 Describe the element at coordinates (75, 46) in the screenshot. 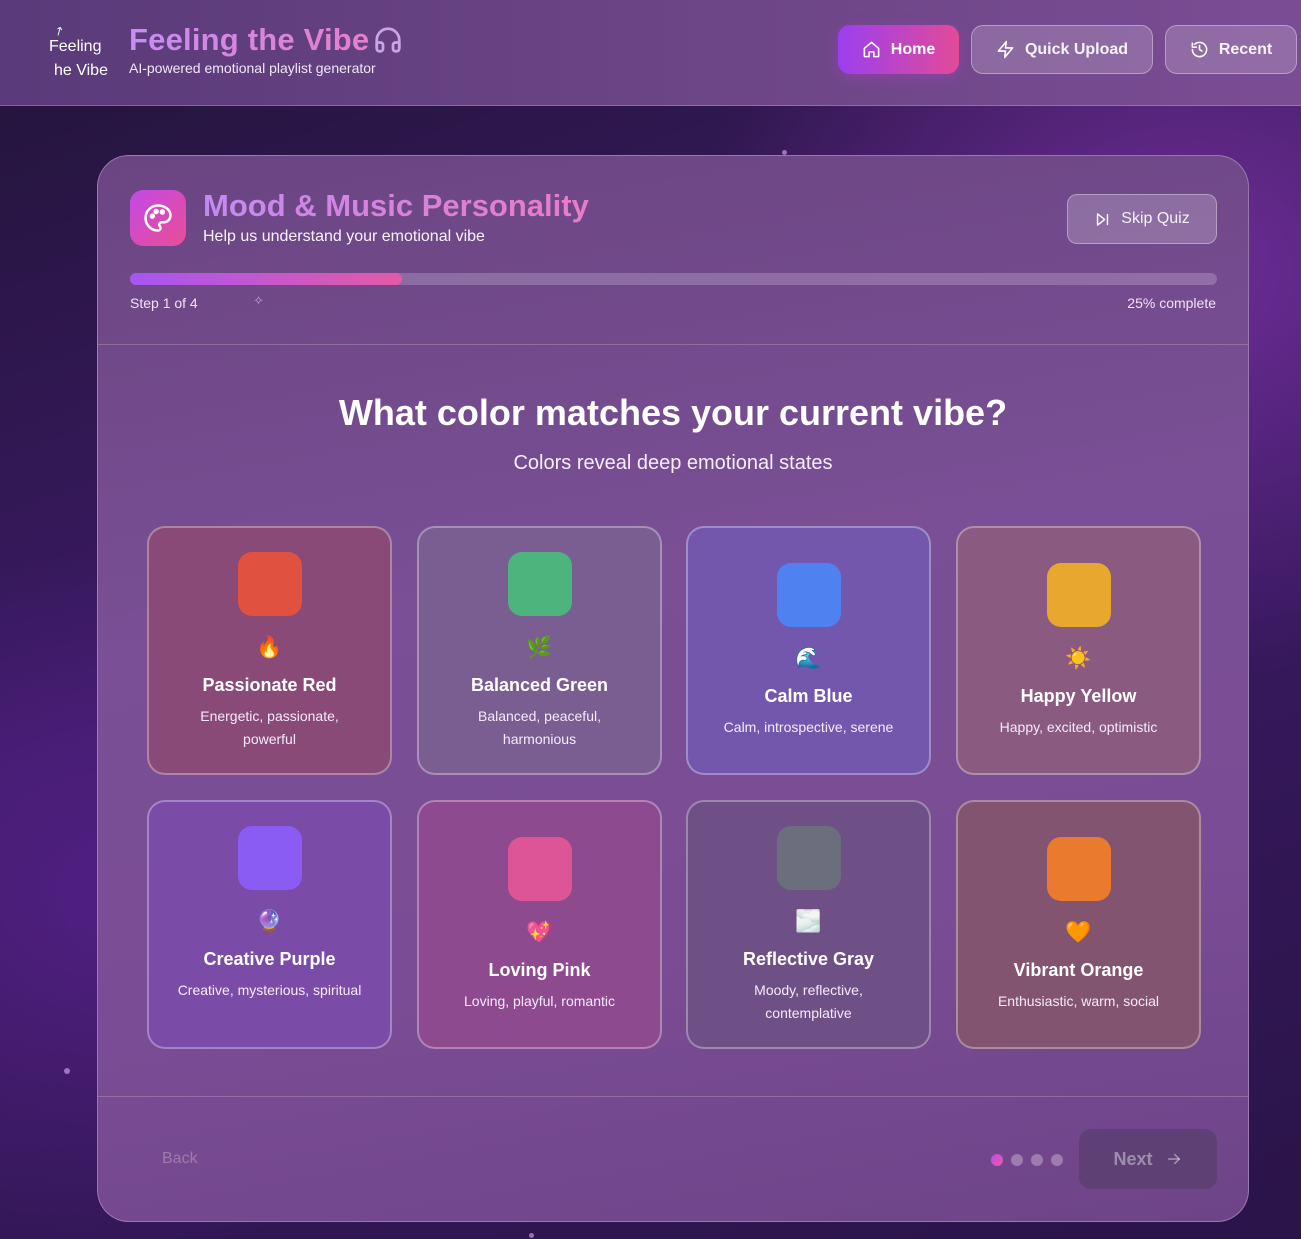

I see `logo-text-line-1: Feeling` at that location.